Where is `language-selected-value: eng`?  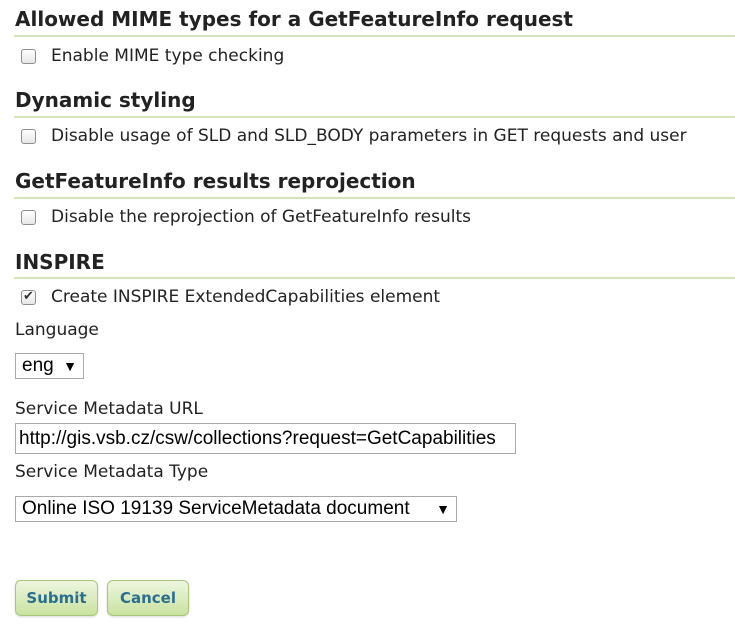
language-selected-value: eng is located at coordinates (38, 365).